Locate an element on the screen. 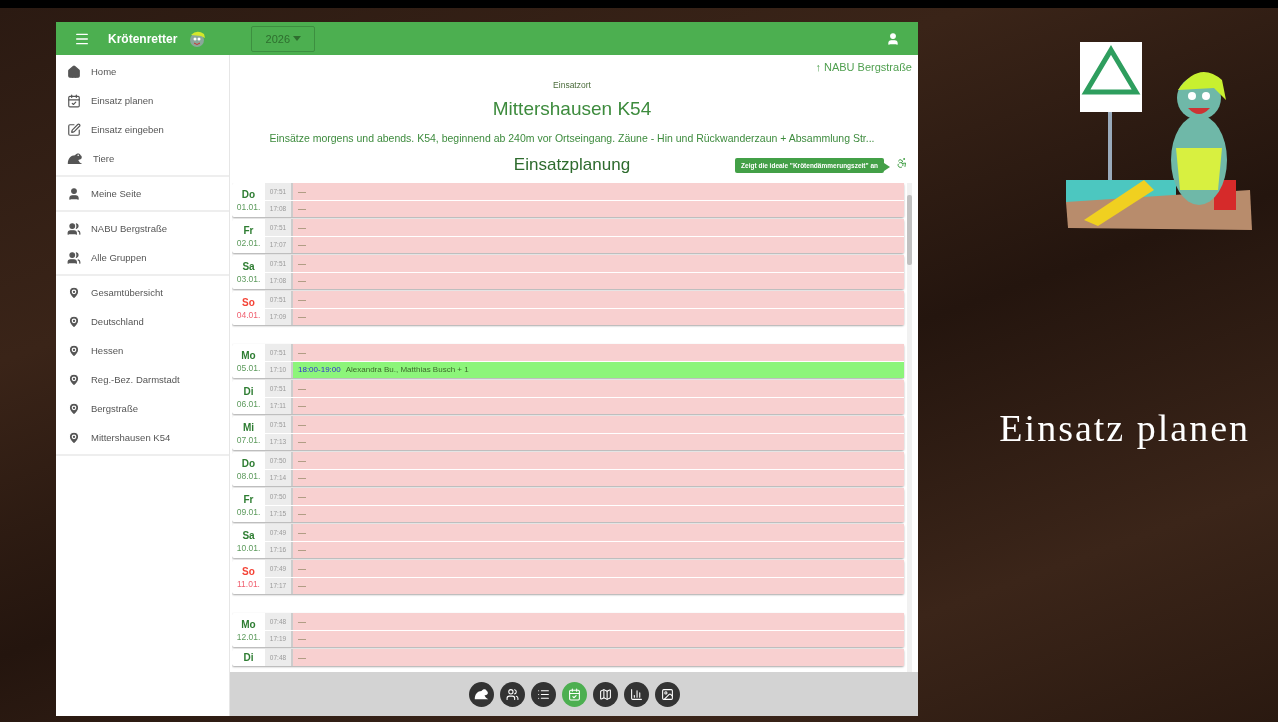  sidebar-item: Home is located at coordinates (142, 71).